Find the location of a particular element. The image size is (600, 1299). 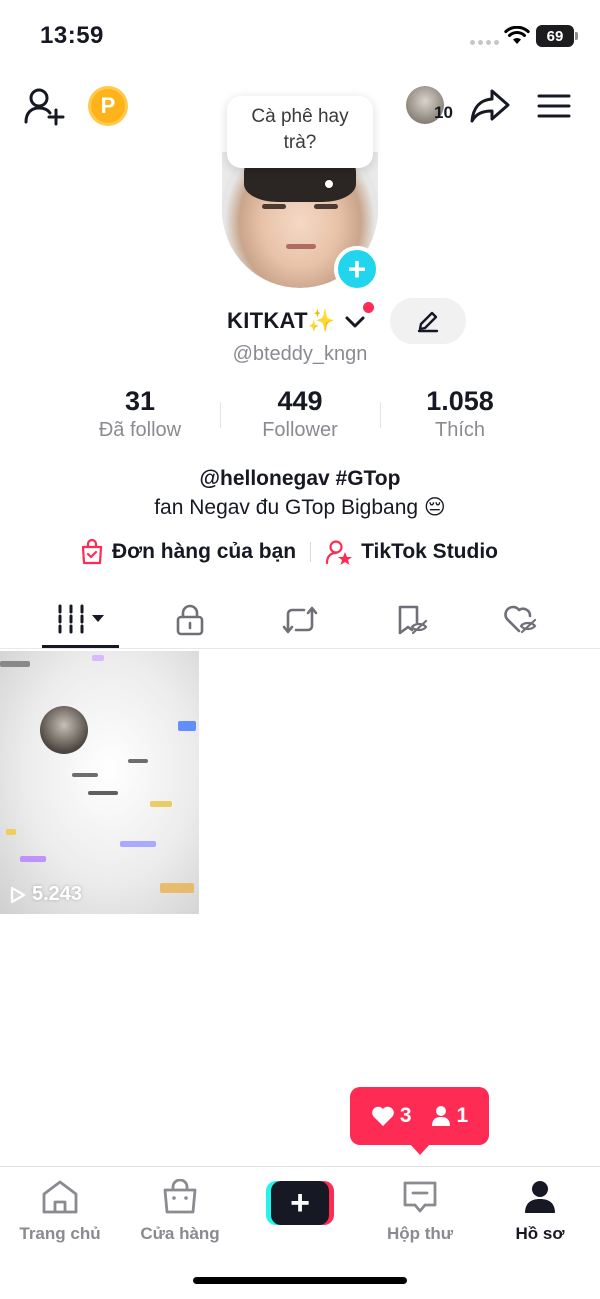

battery-icon: 69 is located at coordinates (557, 36).